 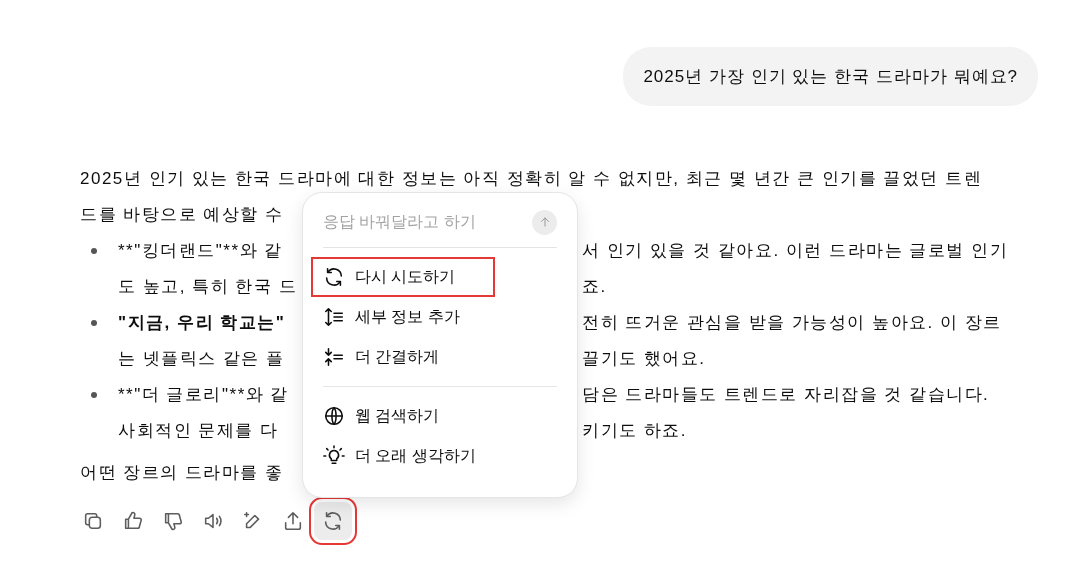 I want to click on lightbulb-icon, so click(x=334, y=456).